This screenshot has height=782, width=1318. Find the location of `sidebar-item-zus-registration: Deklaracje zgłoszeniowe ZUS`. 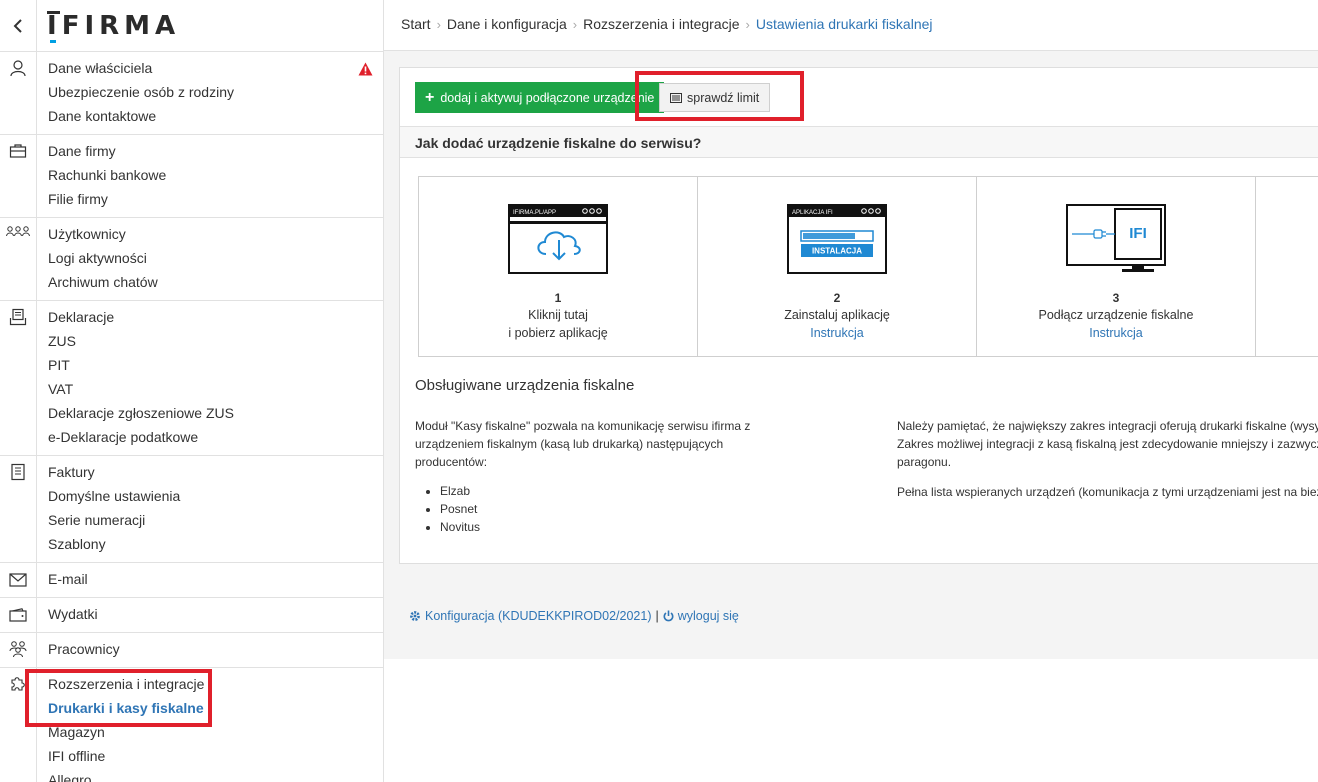

sidebar-item-zus-registration: Deklaracje zgłoszeniowe ZUS is located at coordinates (141, 415).